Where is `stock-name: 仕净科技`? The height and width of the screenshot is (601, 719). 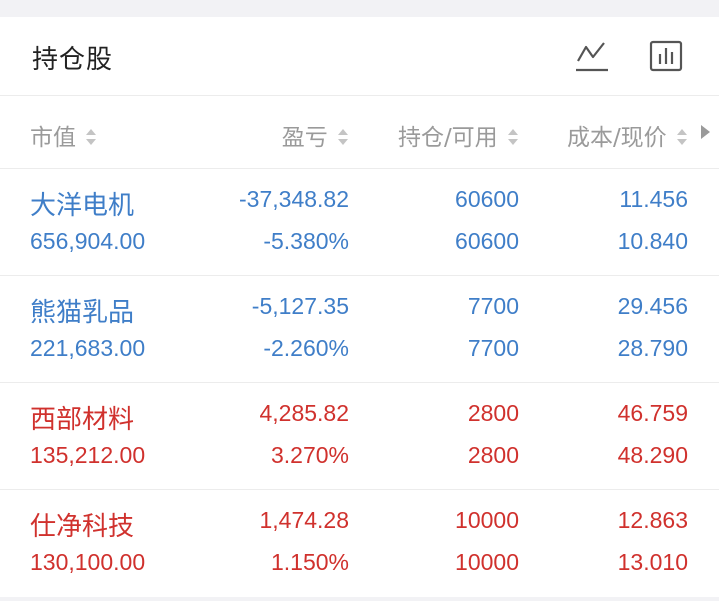 stock-name: 仕净科技 is located at coordinates (82, 527).